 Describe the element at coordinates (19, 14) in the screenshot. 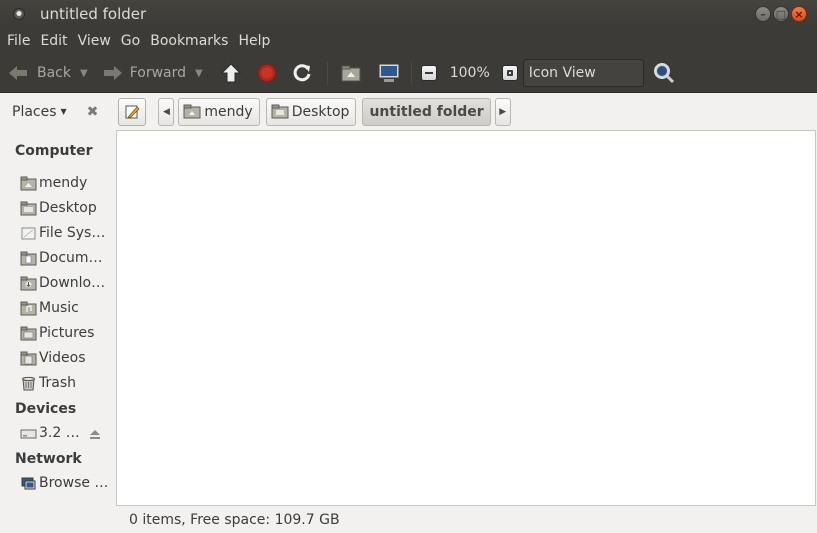

I see `window-menu-icon` at that location.